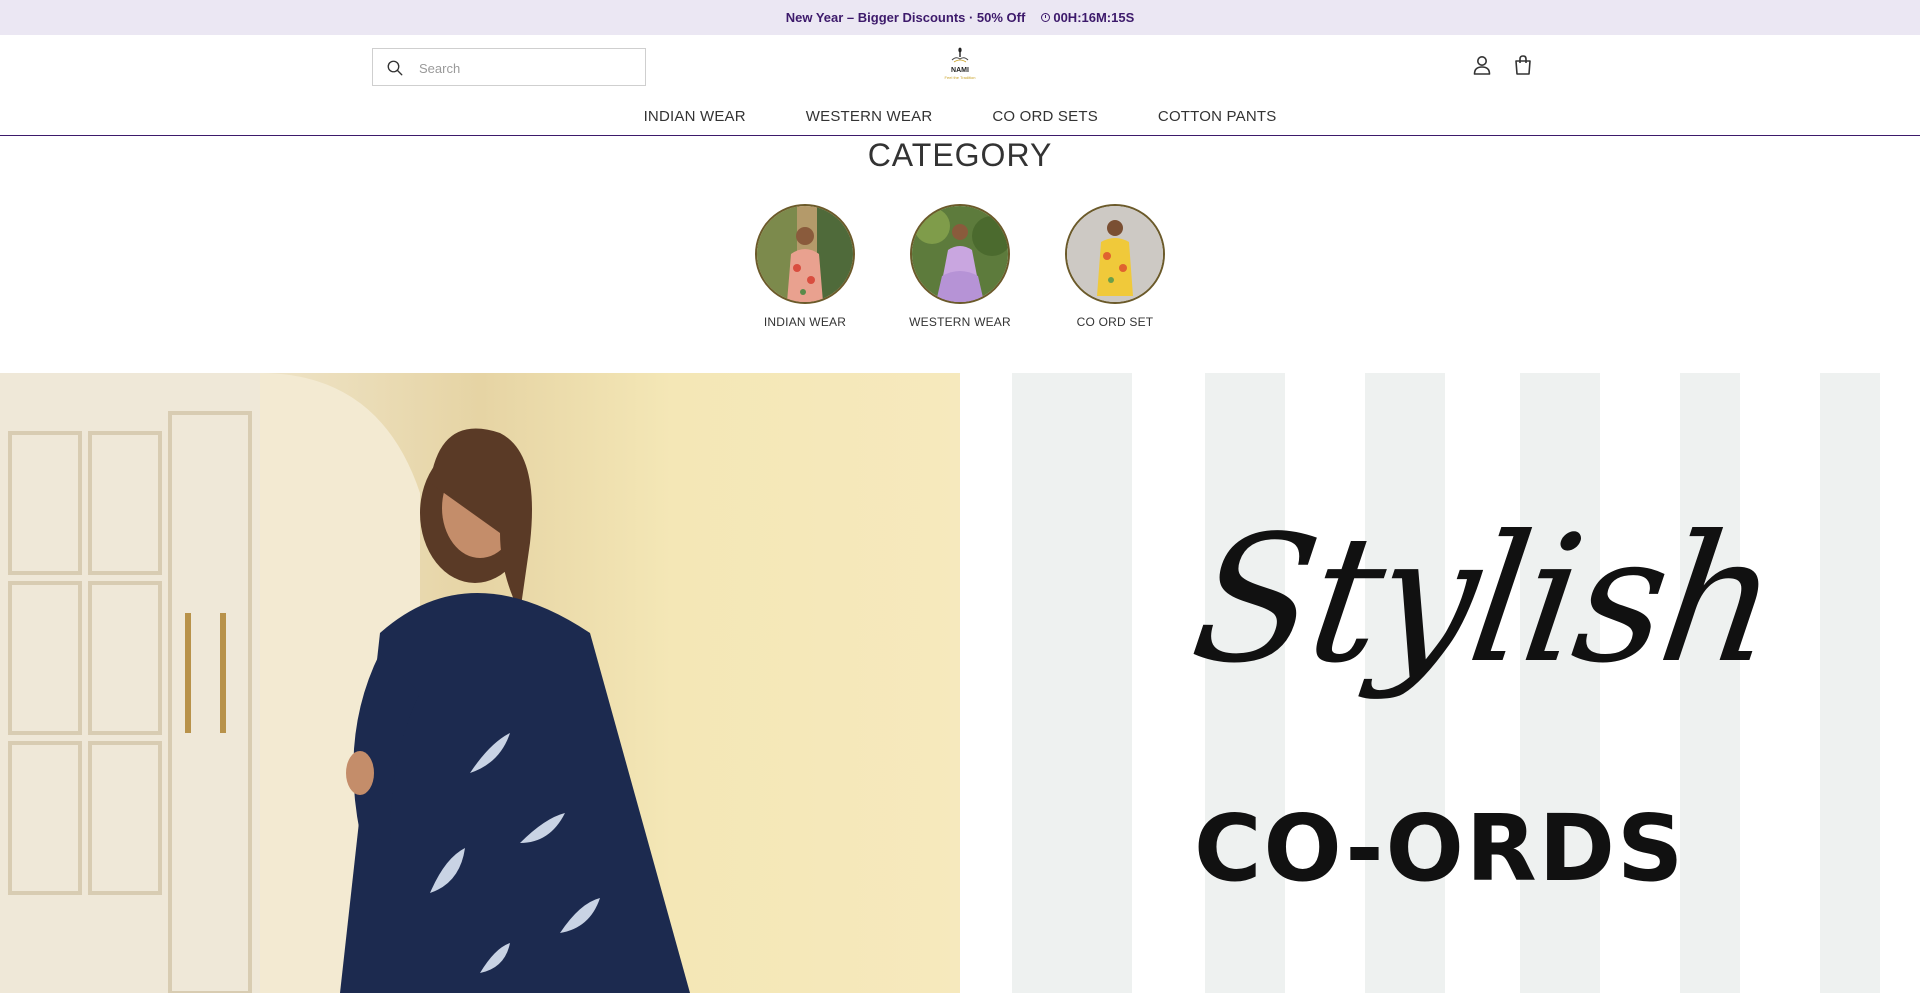 The image size is (1920, 993). What do you see at coordinates (1482, 65) in the screenshot?
I see `account-icon` at bounding box center [1482, 65].